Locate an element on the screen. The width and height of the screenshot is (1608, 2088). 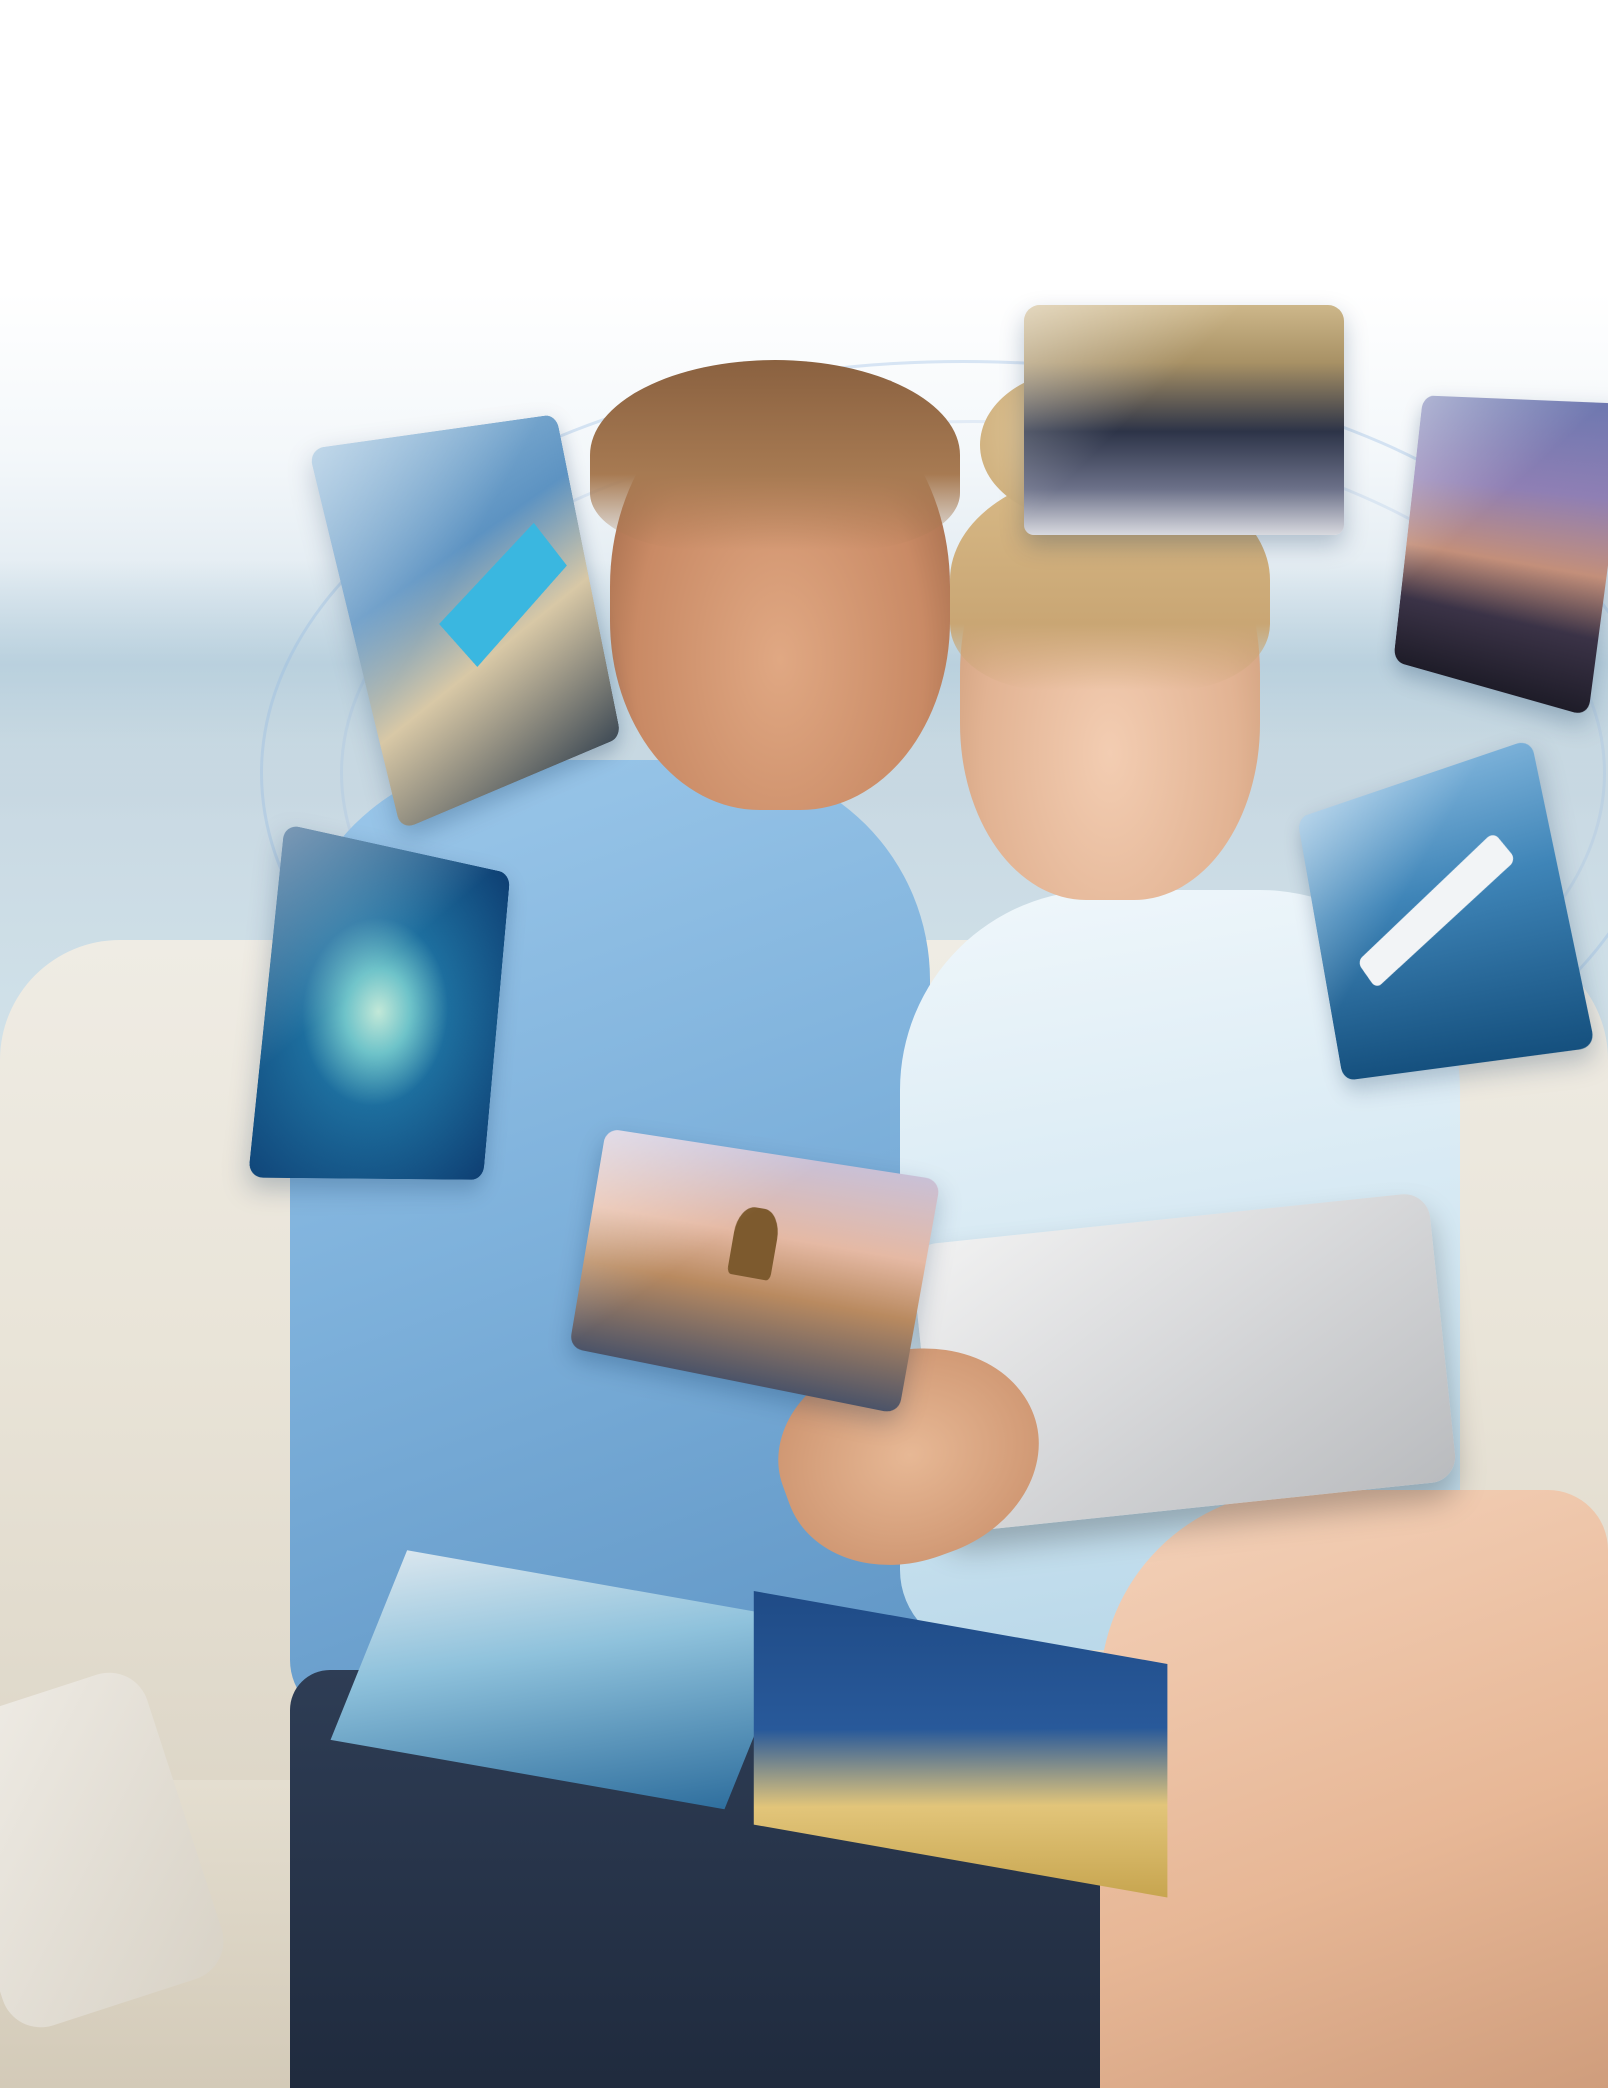
ship-shape is located at coordinates (1437, 910).